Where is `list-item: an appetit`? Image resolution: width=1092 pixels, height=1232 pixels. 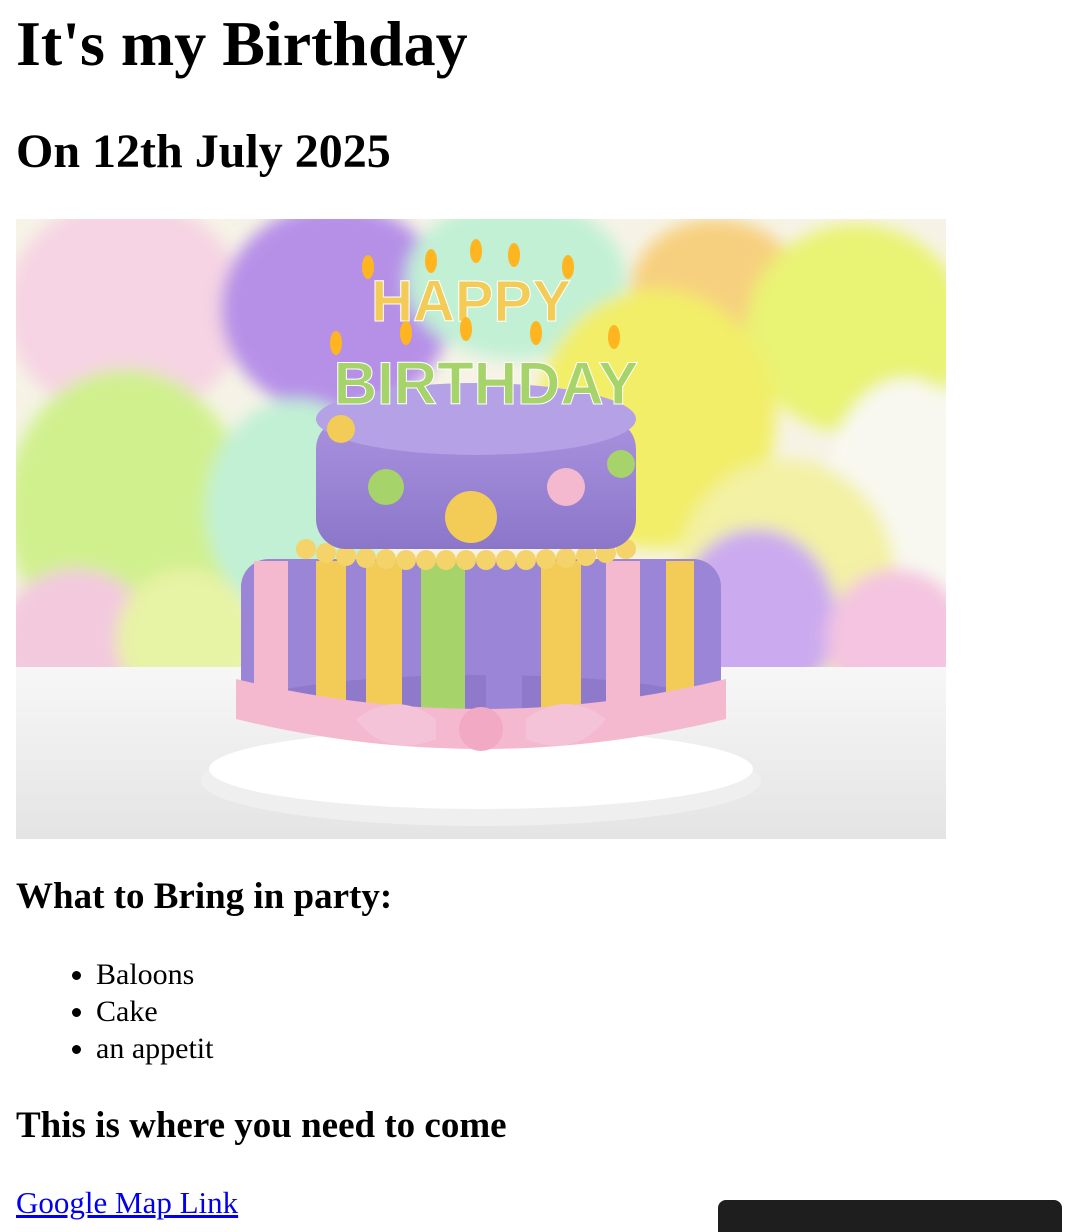
list-item: an appetit is located at coordinates (154, 1048).